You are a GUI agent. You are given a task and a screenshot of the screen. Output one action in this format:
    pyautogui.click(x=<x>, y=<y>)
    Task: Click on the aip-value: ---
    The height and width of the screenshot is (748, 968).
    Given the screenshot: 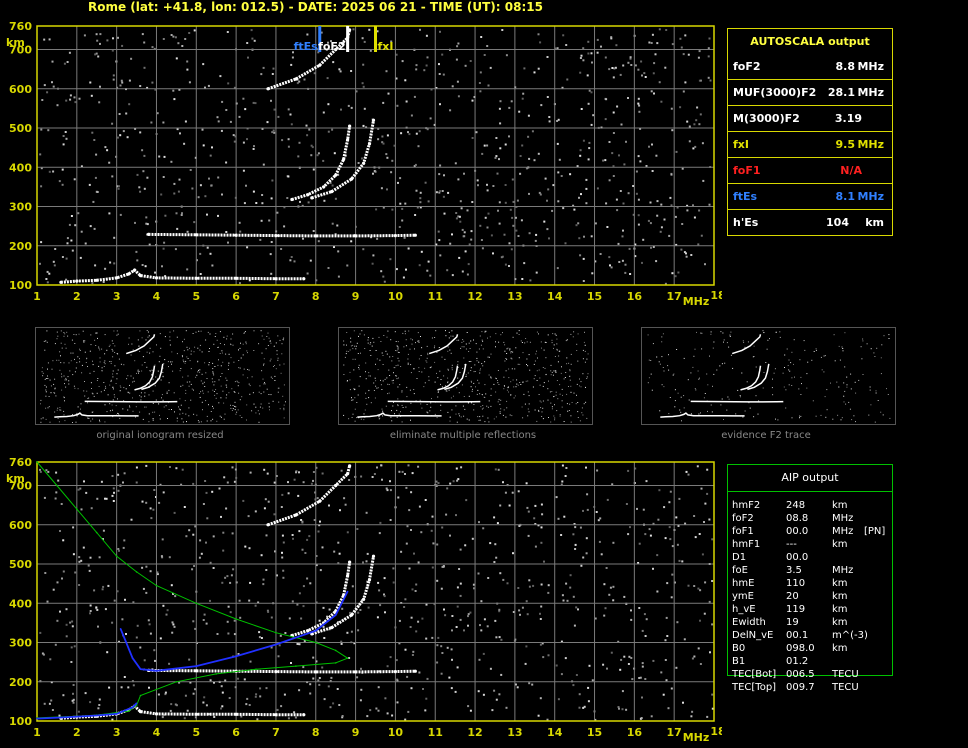 What is the action you would take?
    pyautogui.click(x=791, y=544)
    